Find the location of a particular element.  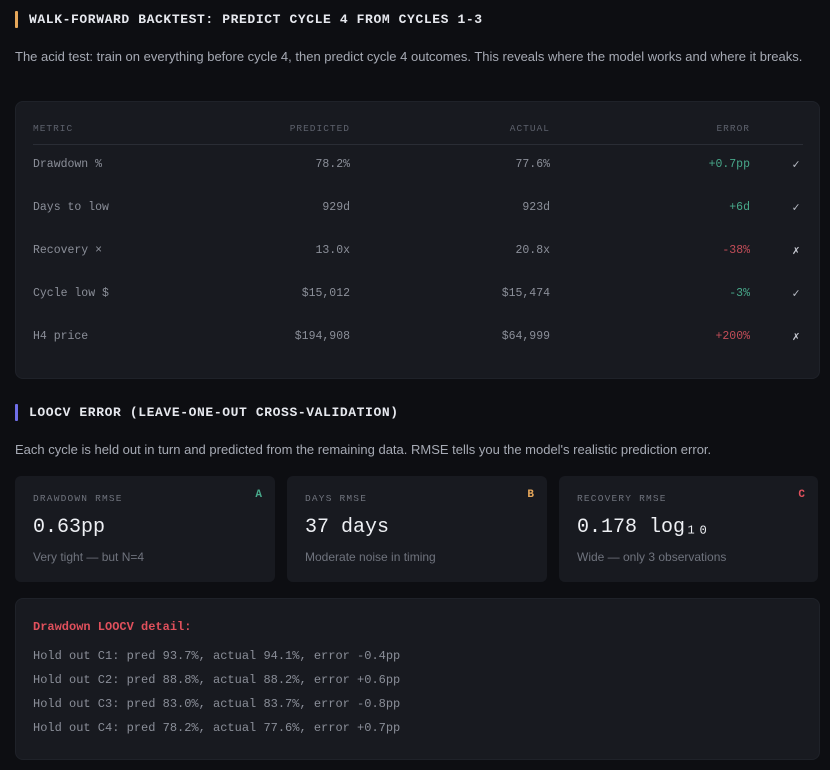

grade-badge: B is located at coordinates (530, 495).